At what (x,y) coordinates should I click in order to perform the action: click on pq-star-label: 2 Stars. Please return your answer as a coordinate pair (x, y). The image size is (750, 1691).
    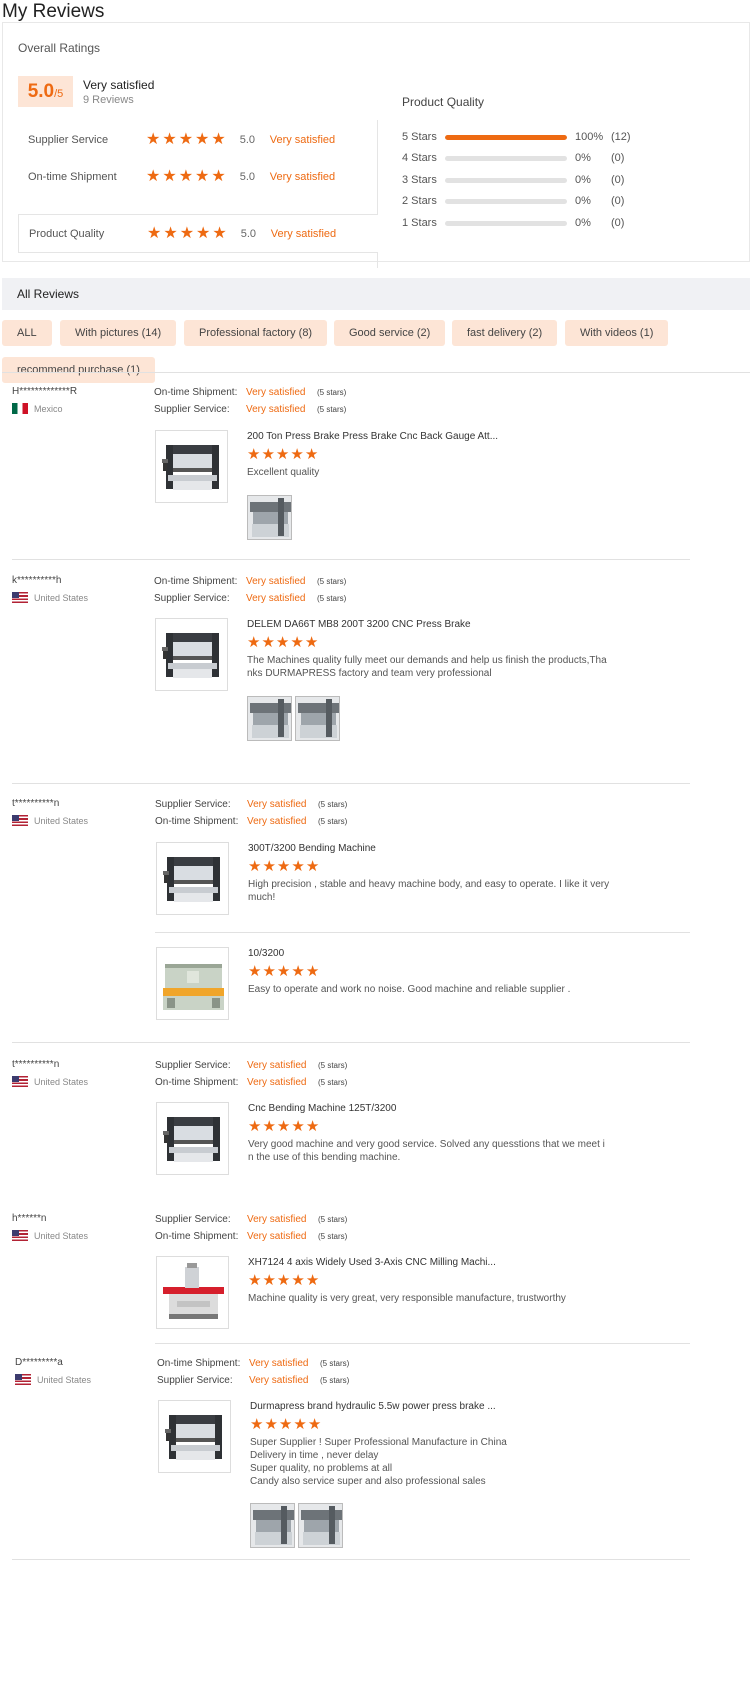
    Looking at the image, I should click on (419, 201).